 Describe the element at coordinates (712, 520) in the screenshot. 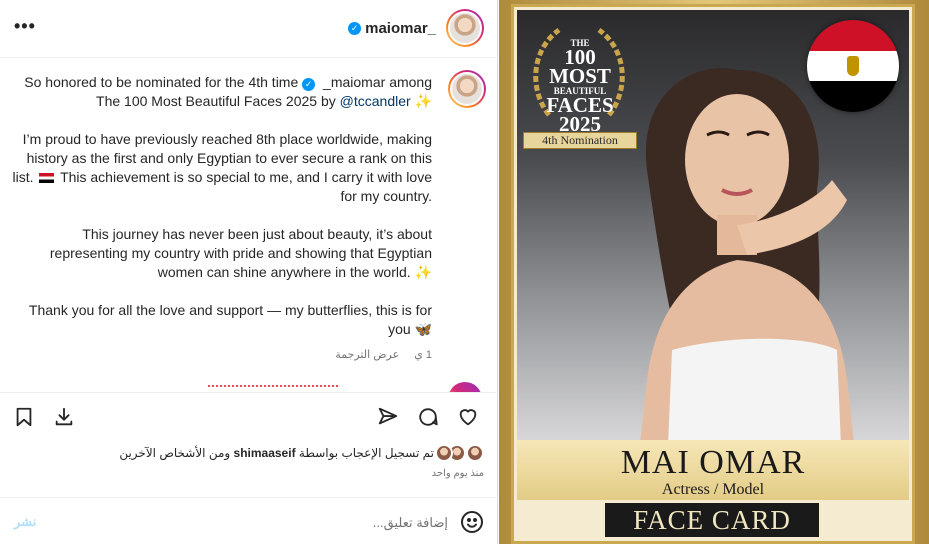

I see `face-card-label: FACE CARD` at that location.